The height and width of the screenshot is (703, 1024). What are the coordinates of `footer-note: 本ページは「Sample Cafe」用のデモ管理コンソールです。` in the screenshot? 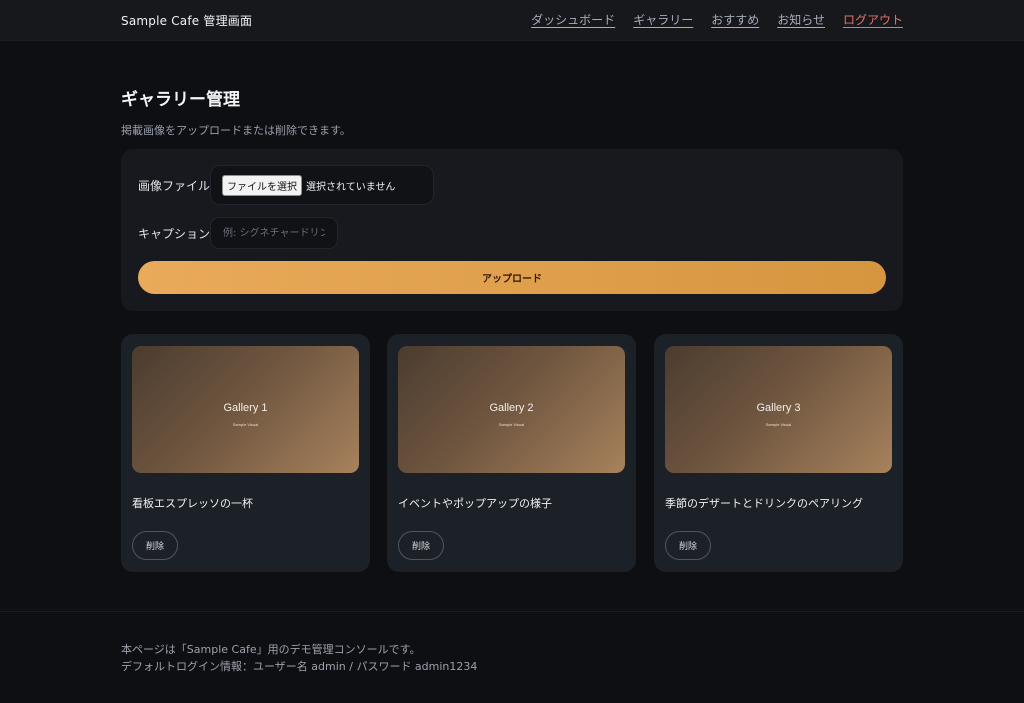 It's located at (271, 649).